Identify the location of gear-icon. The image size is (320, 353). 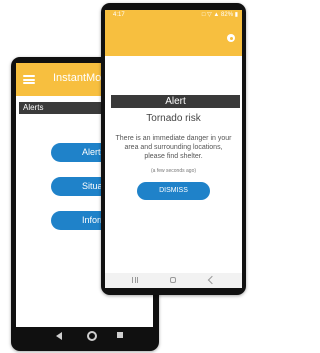
(231, 38).